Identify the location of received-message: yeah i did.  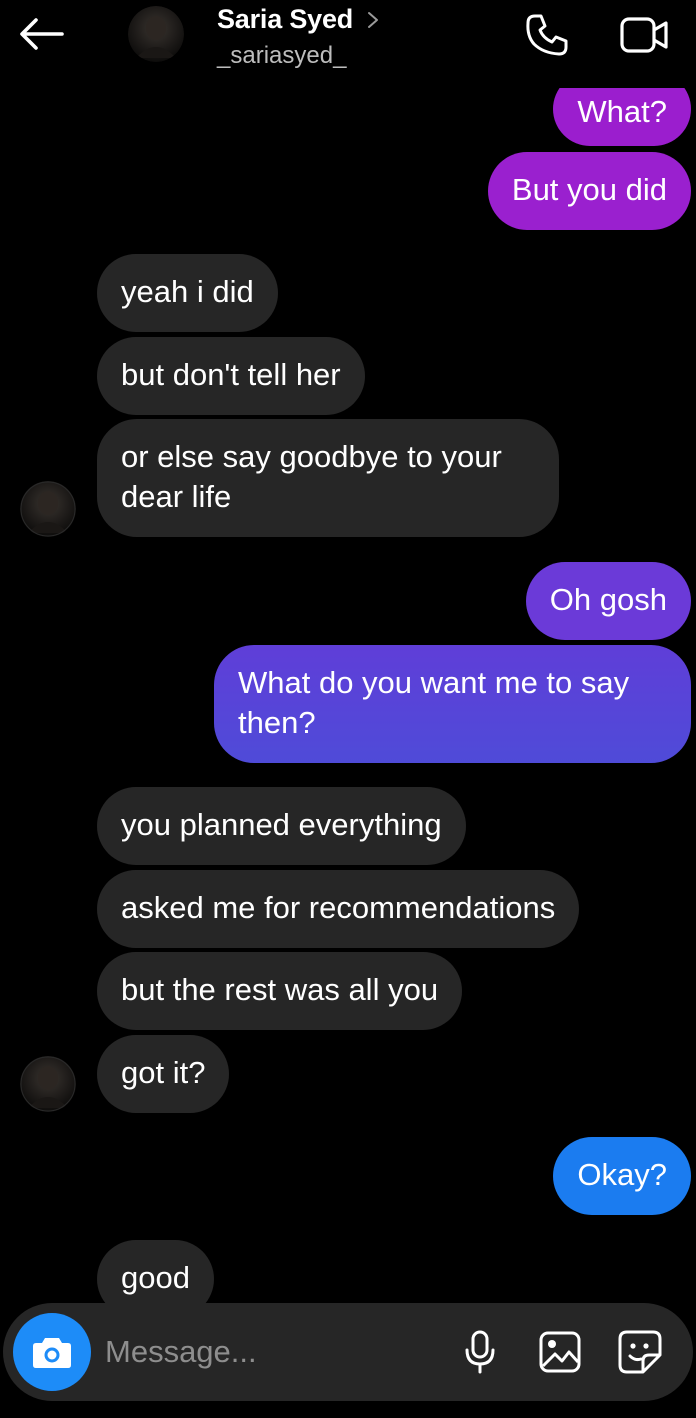
(187, 293).